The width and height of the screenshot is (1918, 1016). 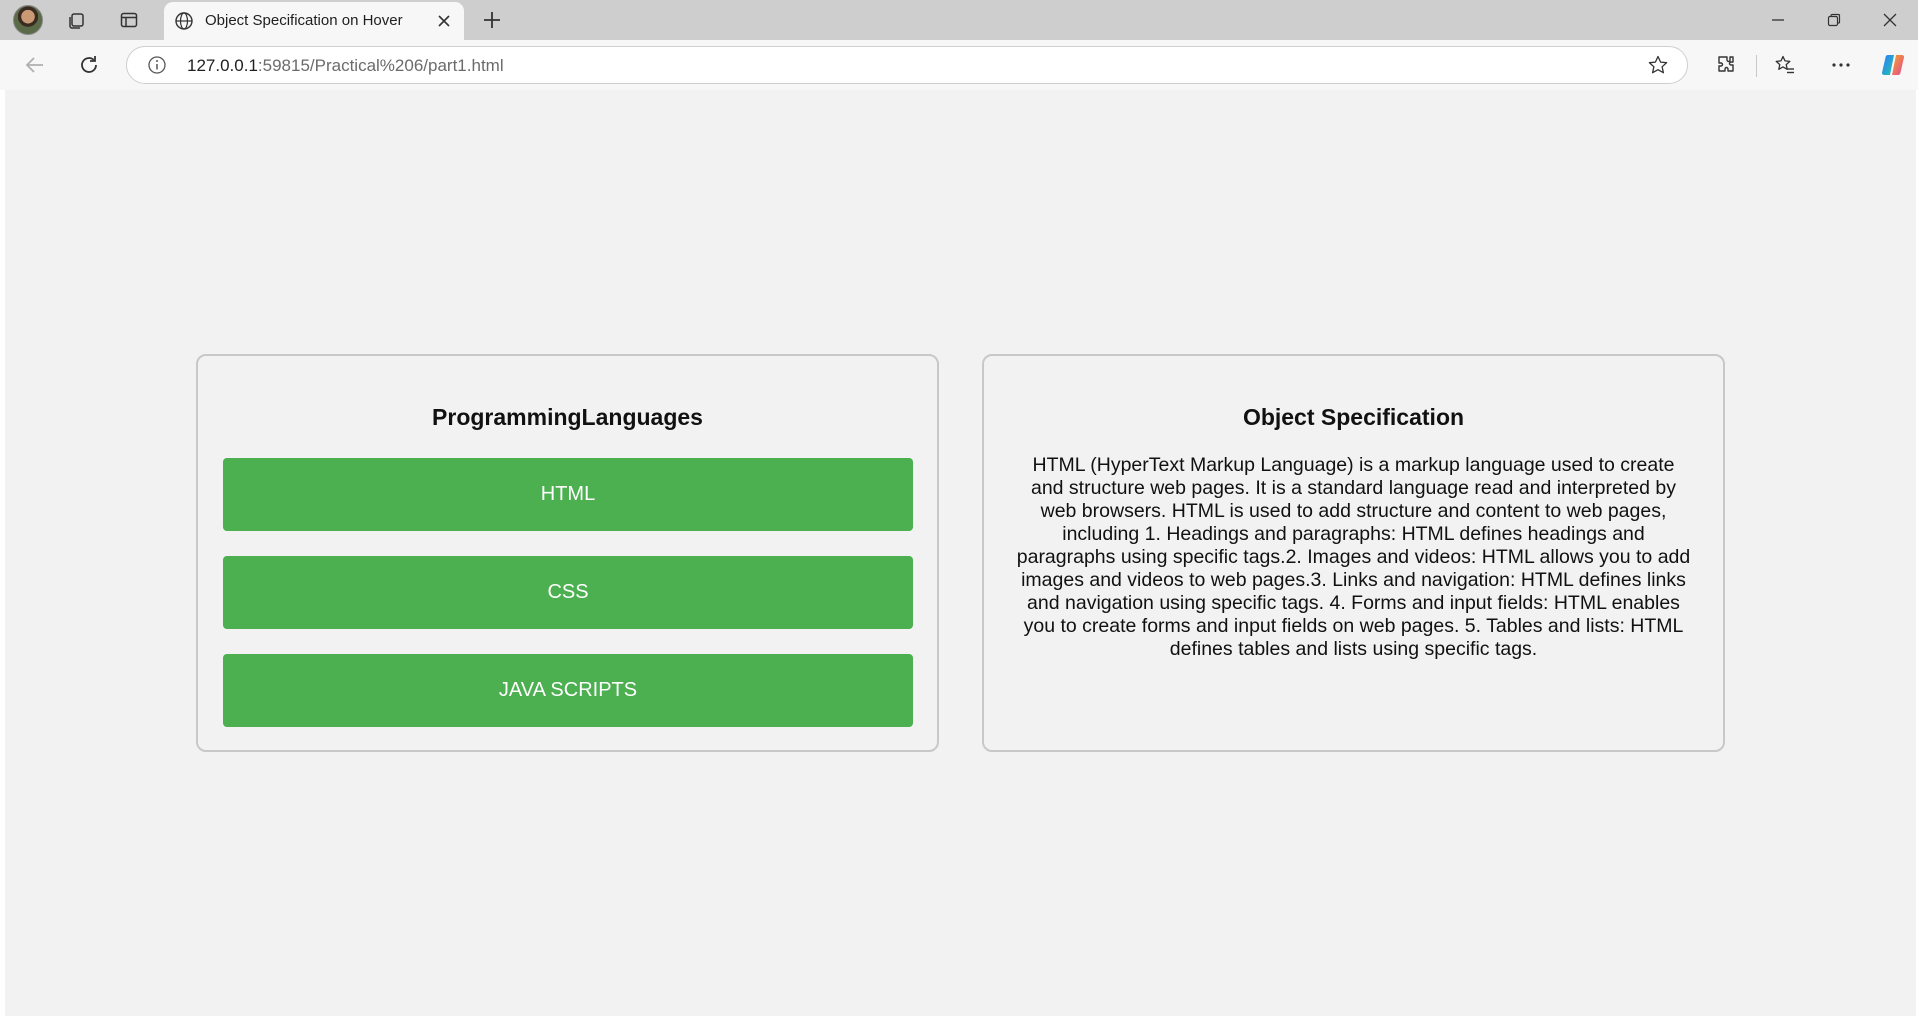 I want to click on active-tab: Object Specification on Hover, so click(x=314, y=21).